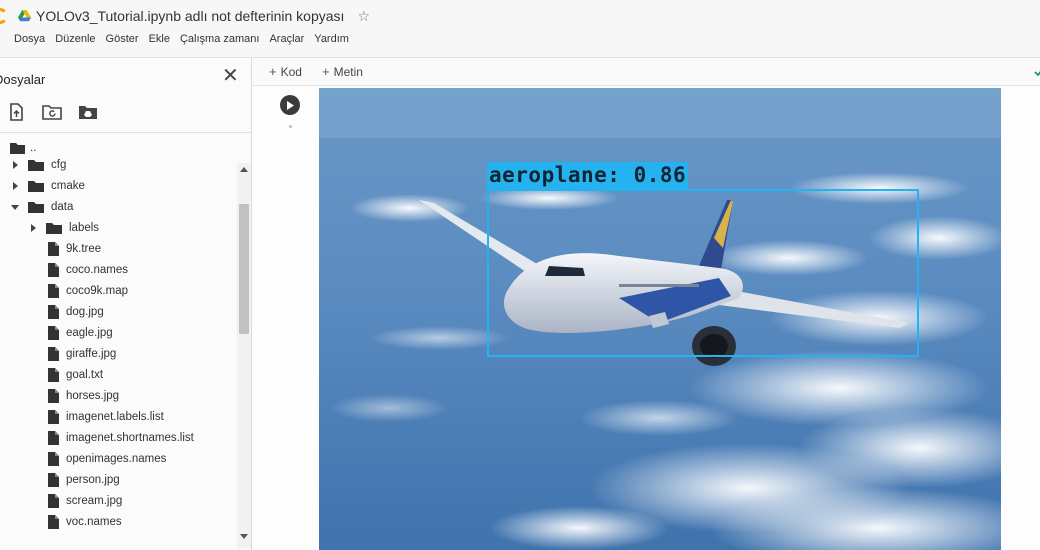 This screenshot has height=550, width=1040. What do you see at coordinates (588, 175) in the screenshot?
I see `detection-label: aeroplane: 0.86` at bounding box center [588, 175].